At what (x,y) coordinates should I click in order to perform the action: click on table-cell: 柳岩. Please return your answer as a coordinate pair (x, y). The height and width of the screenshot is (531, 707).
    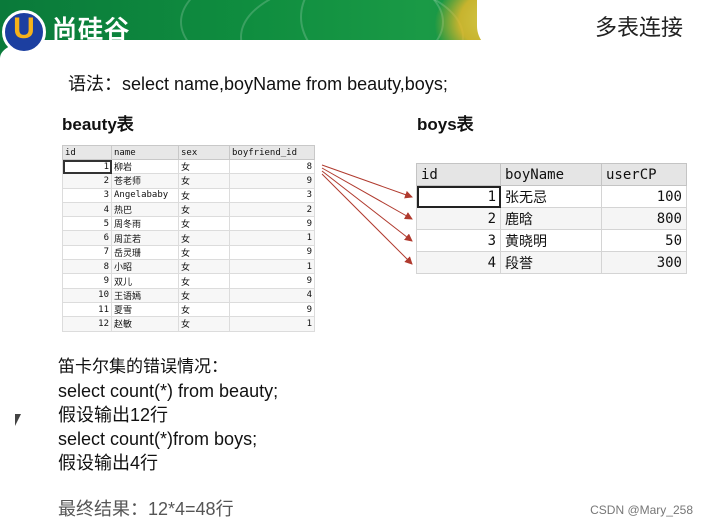
    Looking at the image, I should click on (145, 166).